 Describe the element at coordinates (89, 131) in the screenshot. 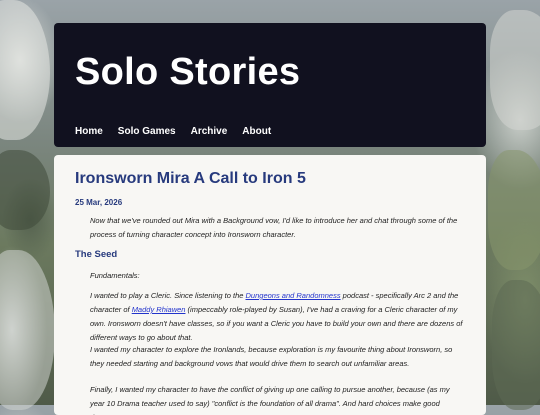

I see `nav-home: Home` at that location.